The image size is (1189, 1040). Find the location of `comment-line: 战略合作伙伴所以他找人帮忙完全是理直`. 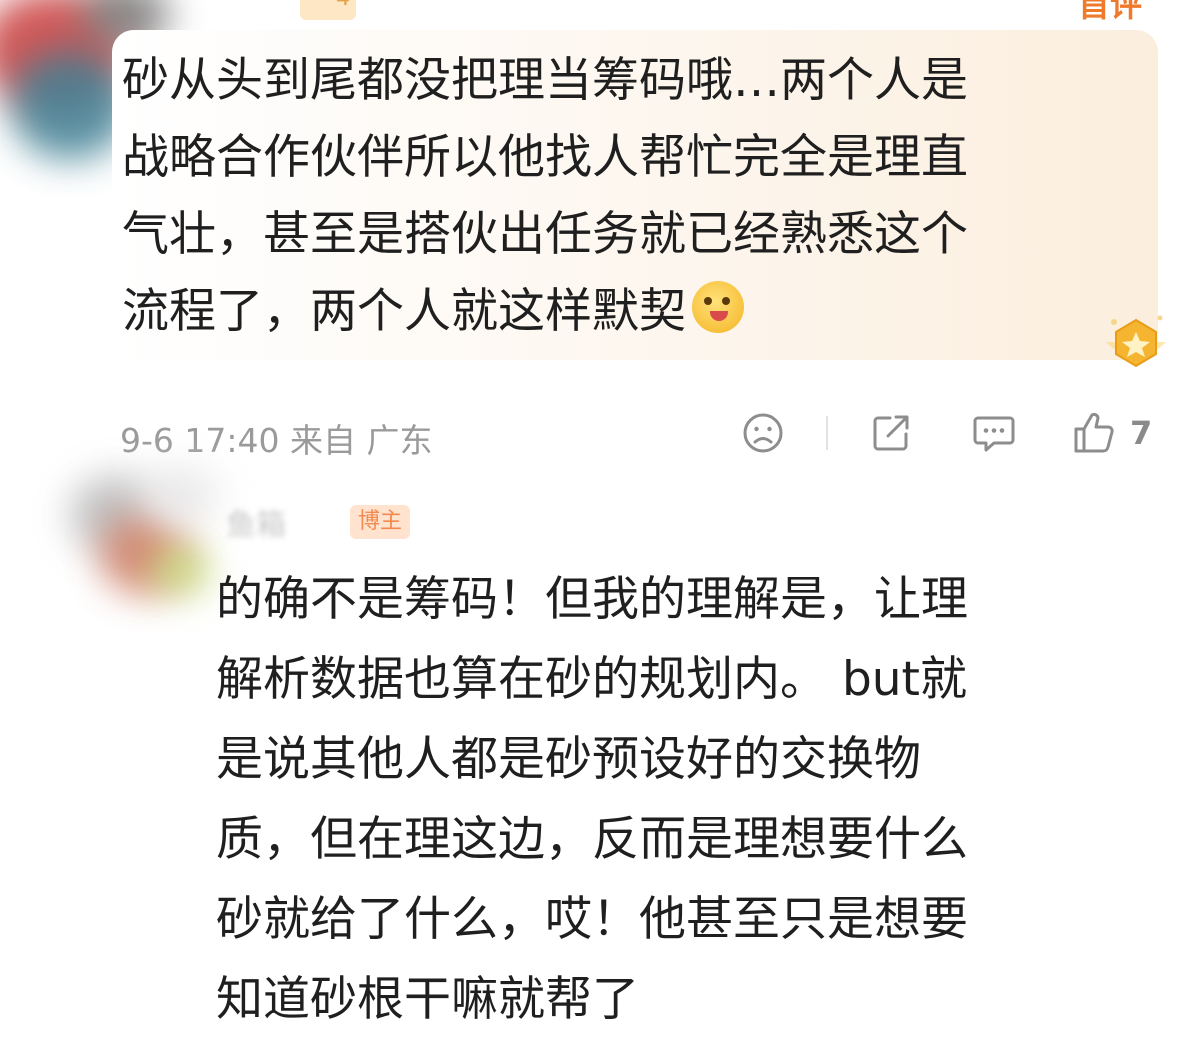

comment-line: 战略合作伙伴所以他找人帮忙完全是理直 is located at coordinates (545, 157).